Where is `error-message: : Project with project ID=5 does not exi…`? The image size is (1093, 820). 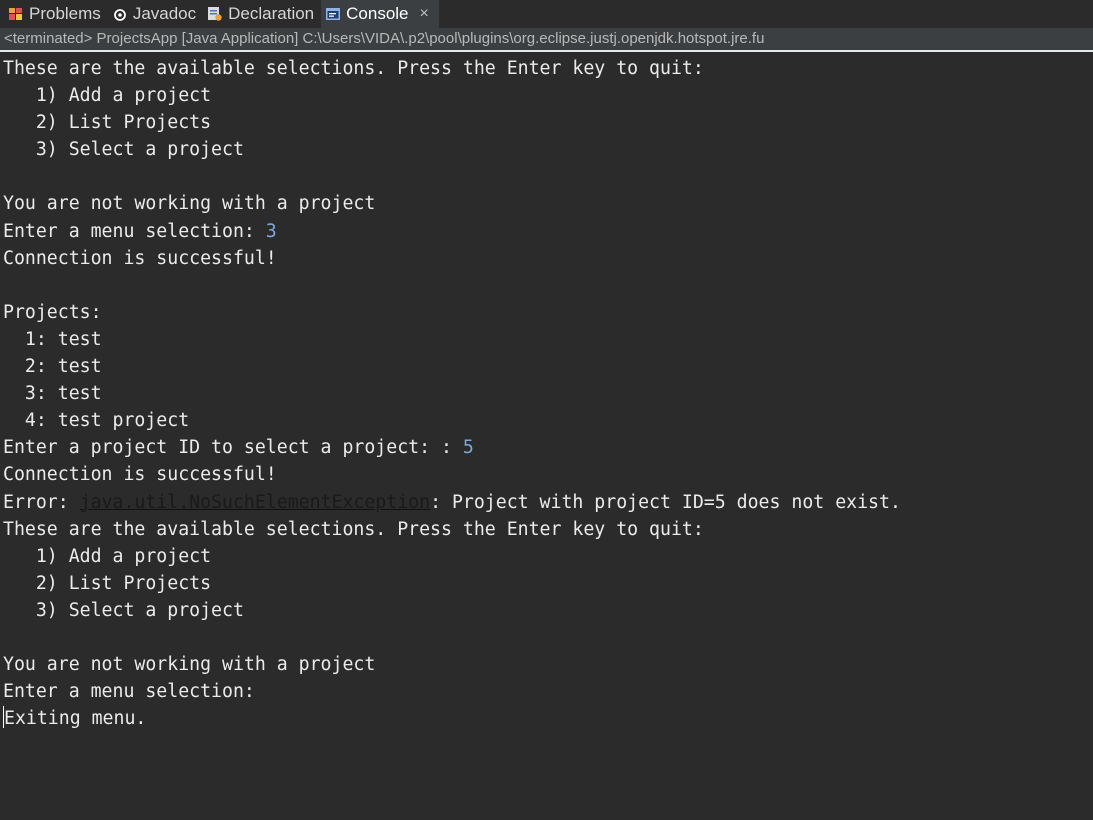
error-message: : Project with project ID=5 does not exi… is located at coordinates (665, 502).